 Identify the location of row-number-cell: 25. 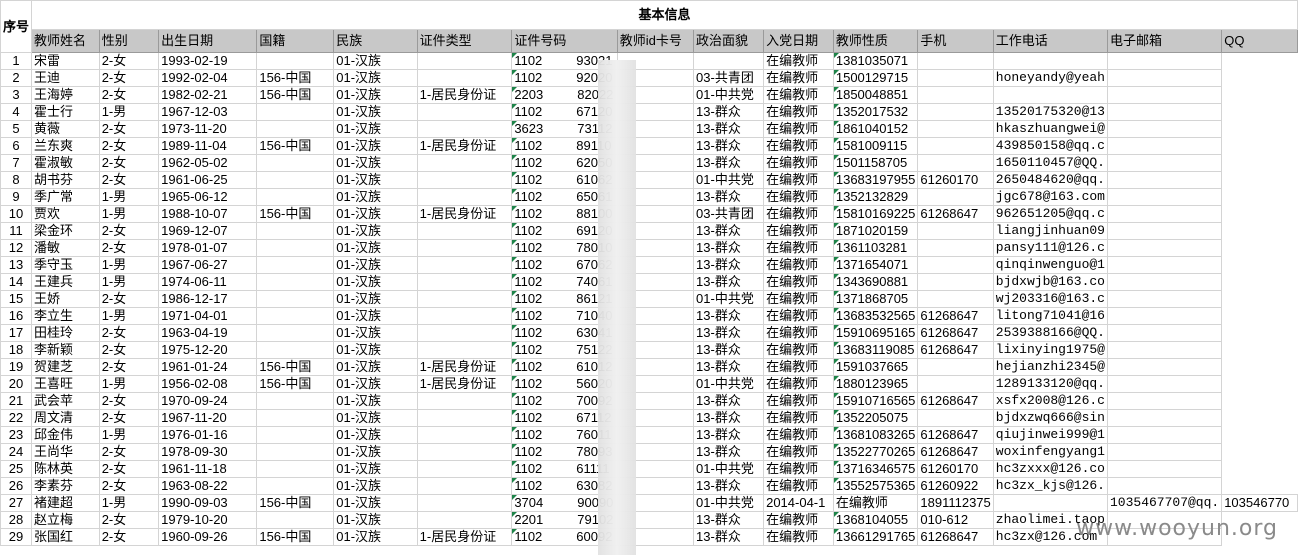
(16, 469).